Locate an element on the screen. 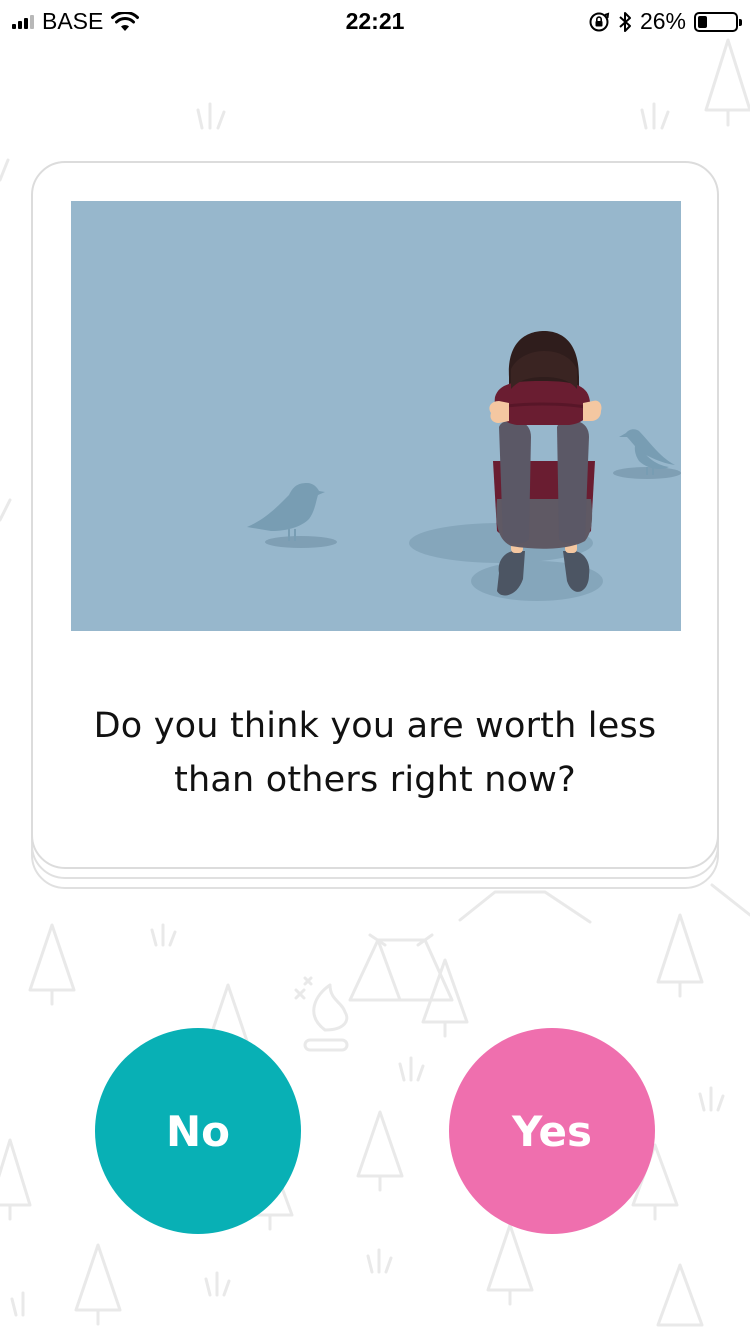  bird-icon is located at coordinates (286, 512).